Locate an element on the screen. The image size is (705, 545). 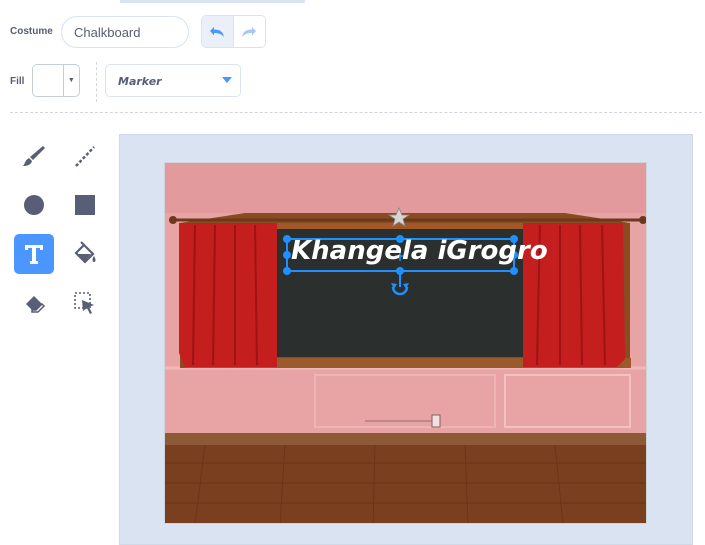
undo-redo-group is located at coordinates (233, 31).